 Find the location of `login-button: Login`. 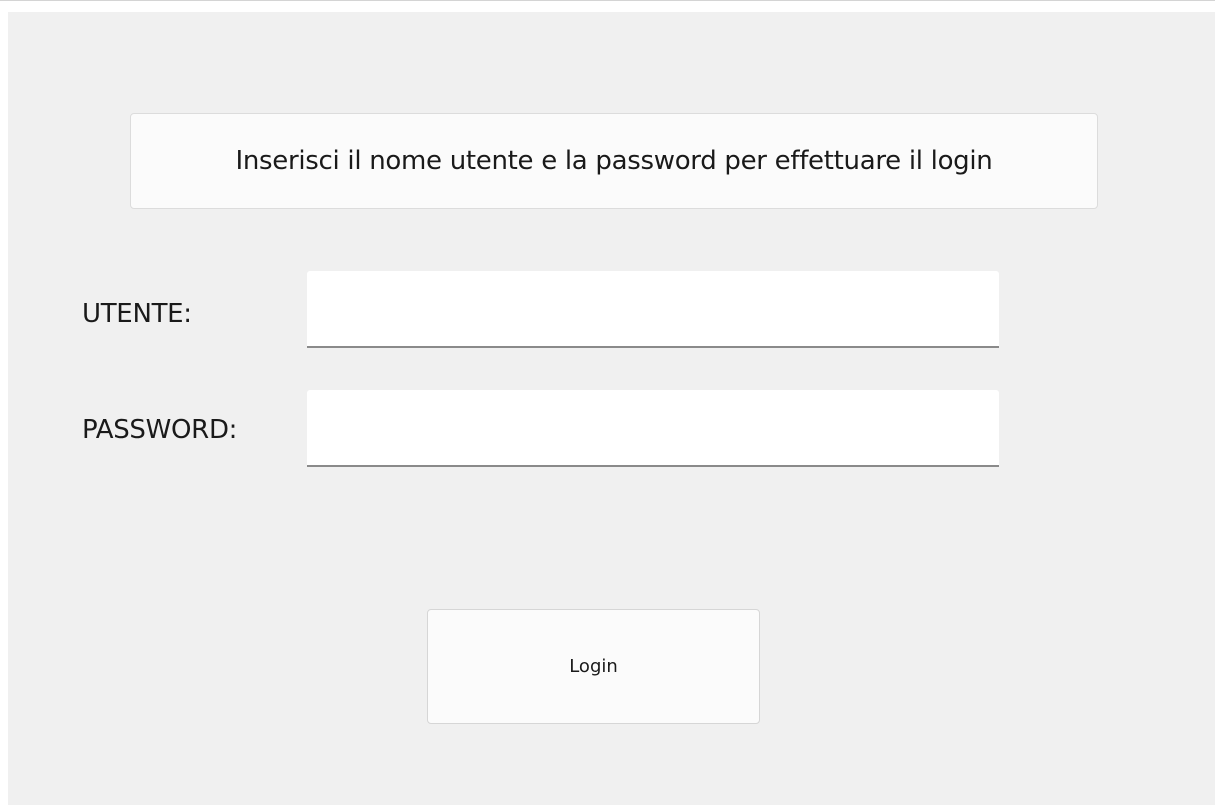

login-button: Login is located at coordinates (593, 666).